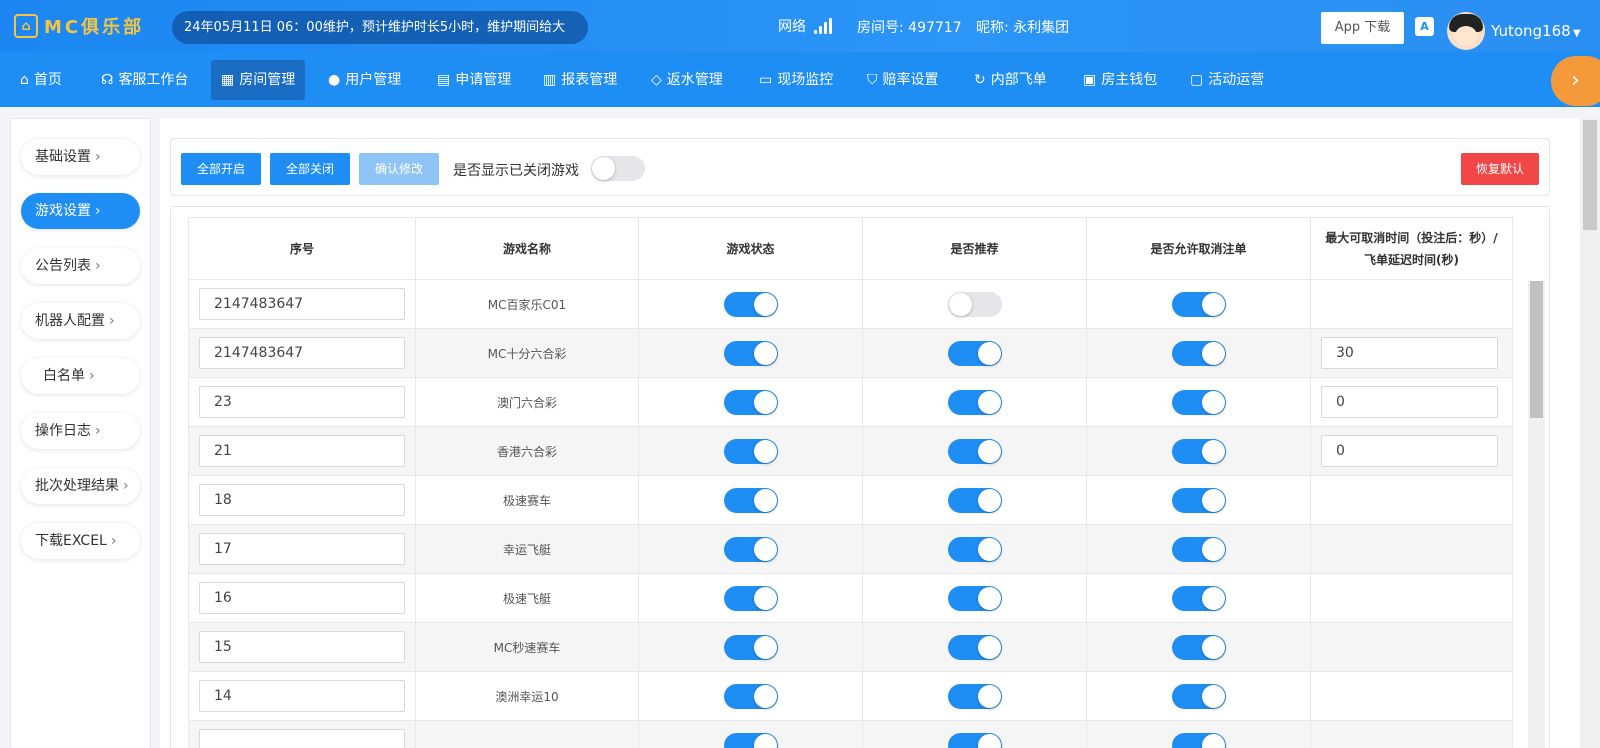  Describe the element at coordinates (1362, 28) in the screenshot. I see `app-download-button: App 下载` at that location.